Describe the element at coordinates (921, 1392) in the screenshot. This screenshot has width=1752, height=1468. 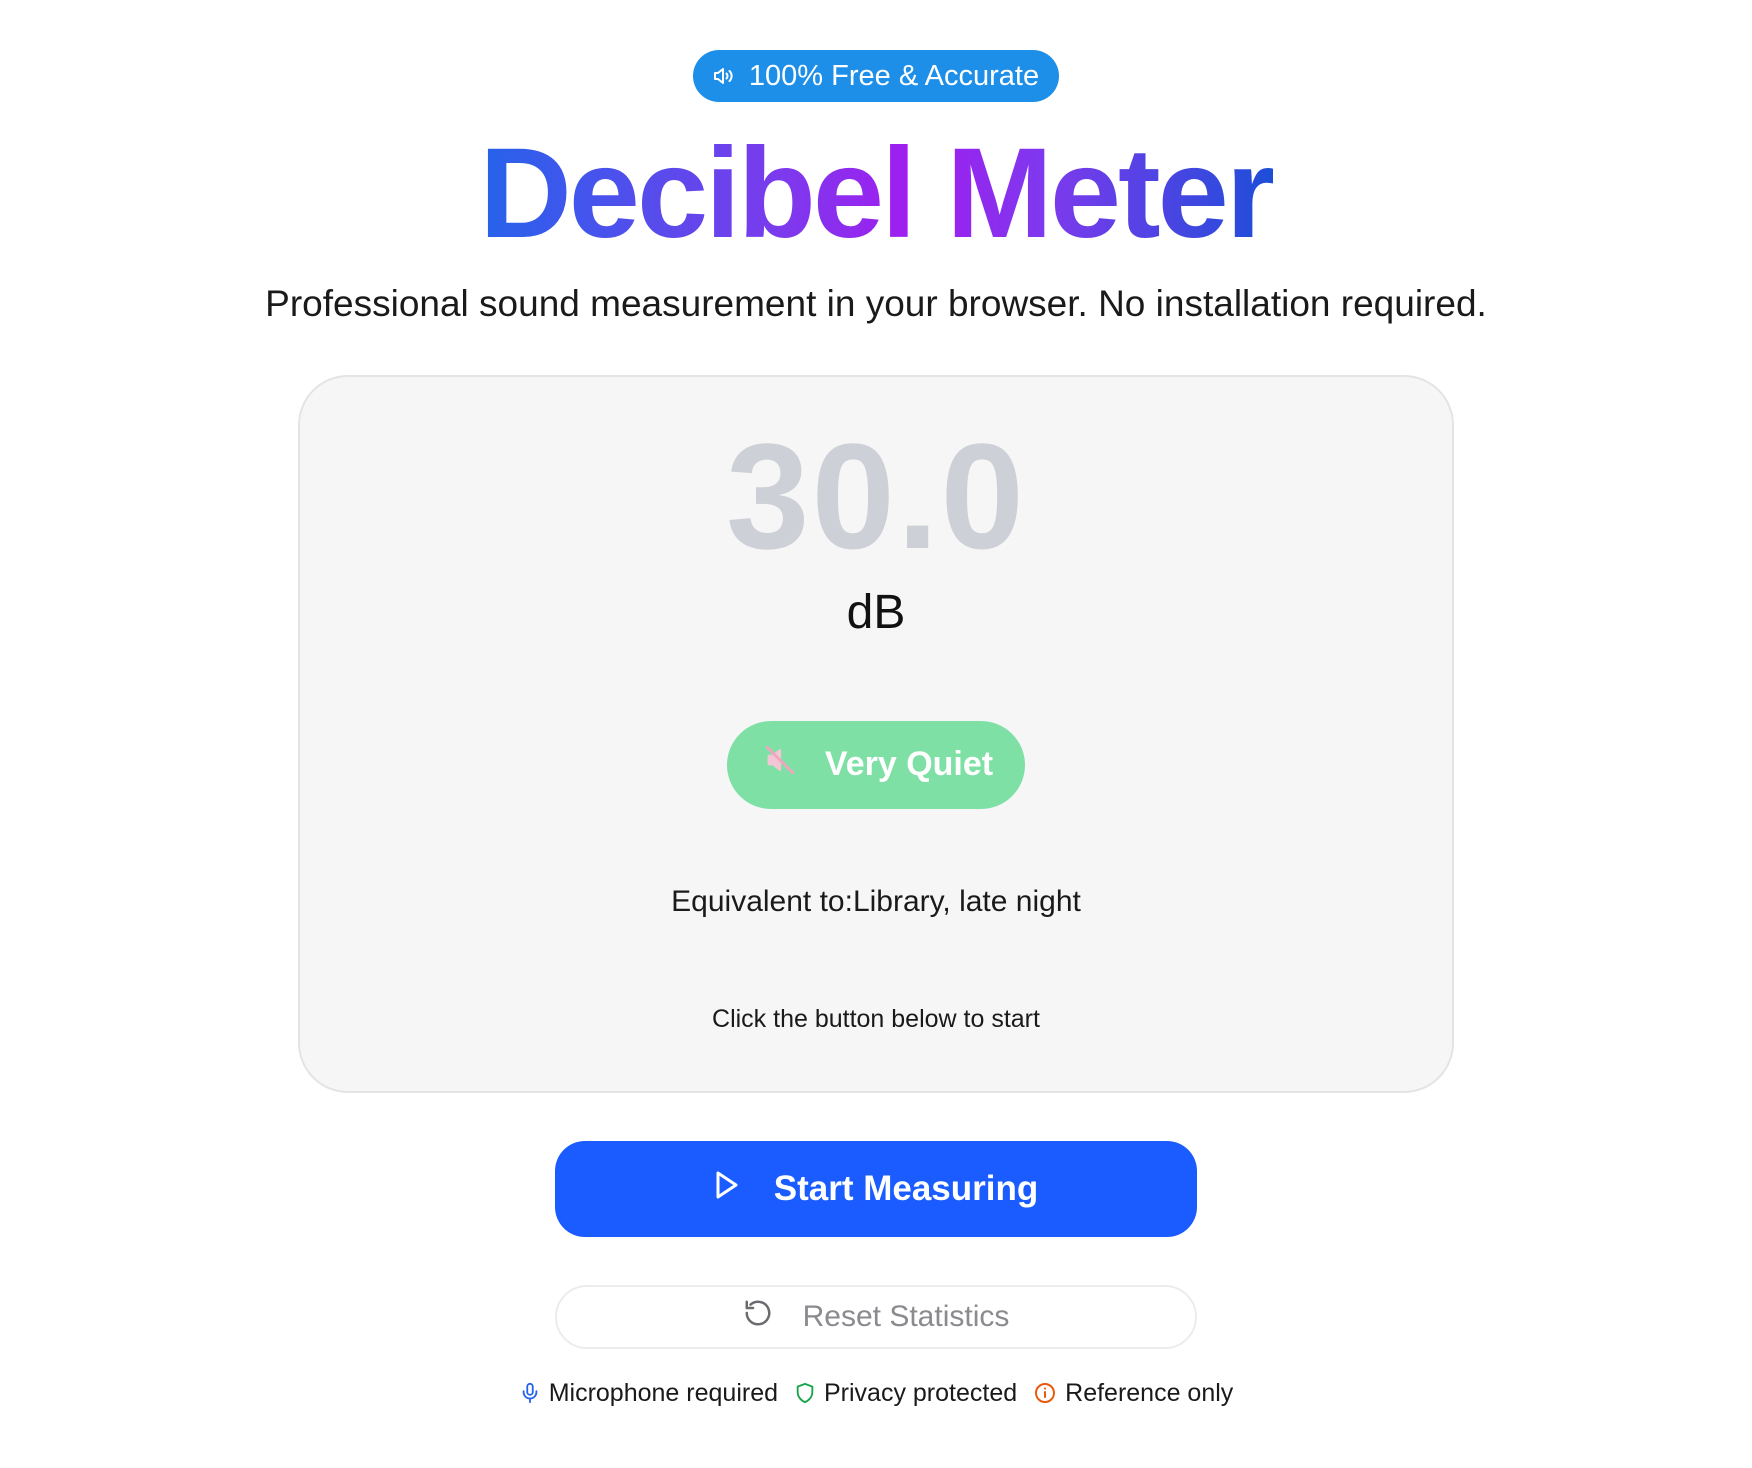
I see `footer-label: Privacy protected` at that location.